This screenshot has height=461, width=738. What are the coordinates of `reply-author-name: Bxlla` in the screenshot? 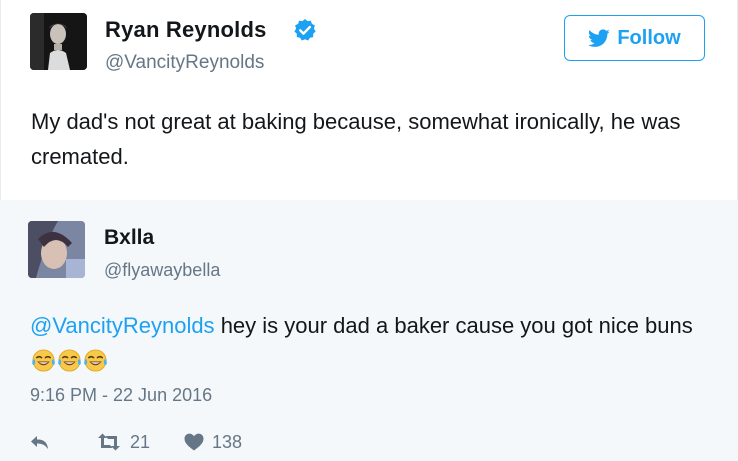 It's located at (129, 238).